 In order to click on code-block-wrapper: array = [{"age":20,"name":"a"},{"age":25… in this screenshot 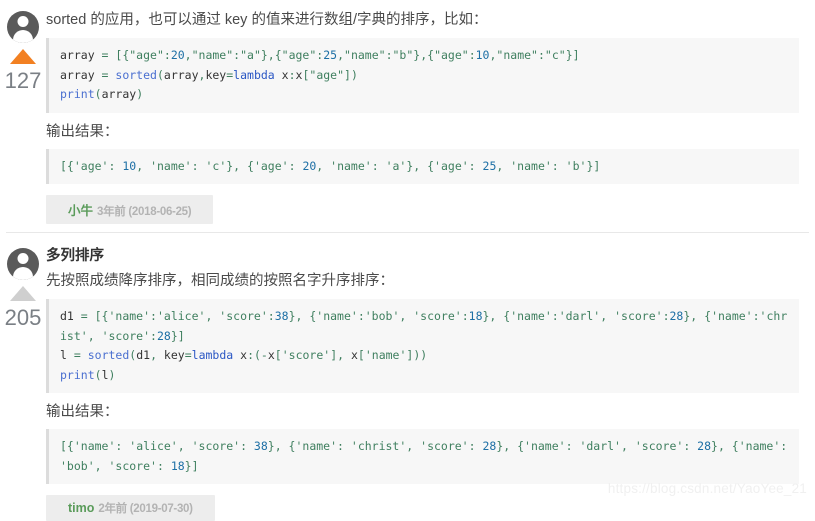, I will do `click(422, 75)`.